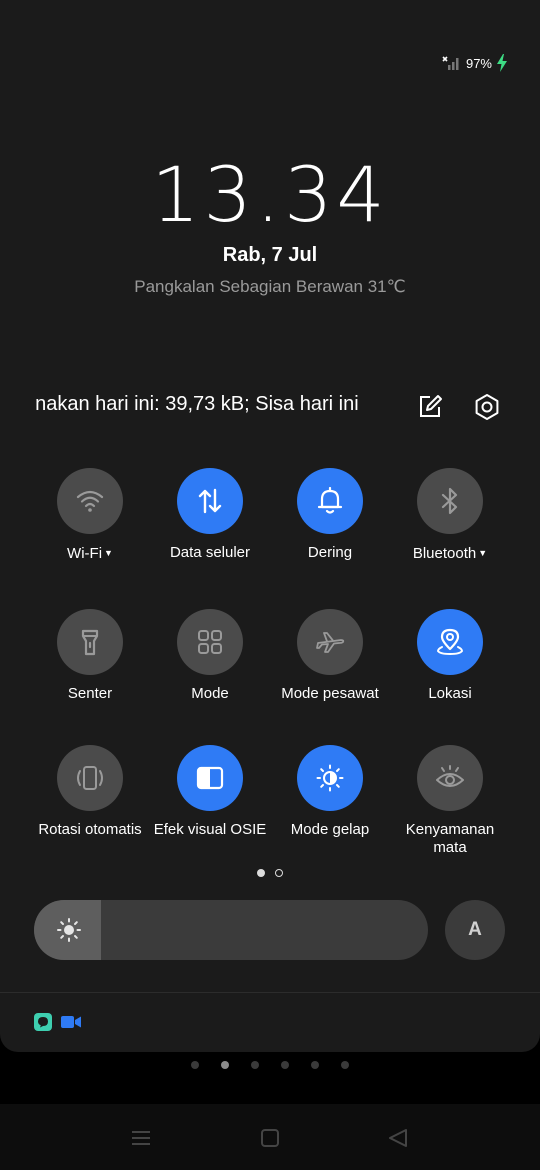 The height and width of the screenshot is (1170, 540). Describe the element at coordinates (43, 1024) in the screenshot. I see `chat-app-icon` at that location.